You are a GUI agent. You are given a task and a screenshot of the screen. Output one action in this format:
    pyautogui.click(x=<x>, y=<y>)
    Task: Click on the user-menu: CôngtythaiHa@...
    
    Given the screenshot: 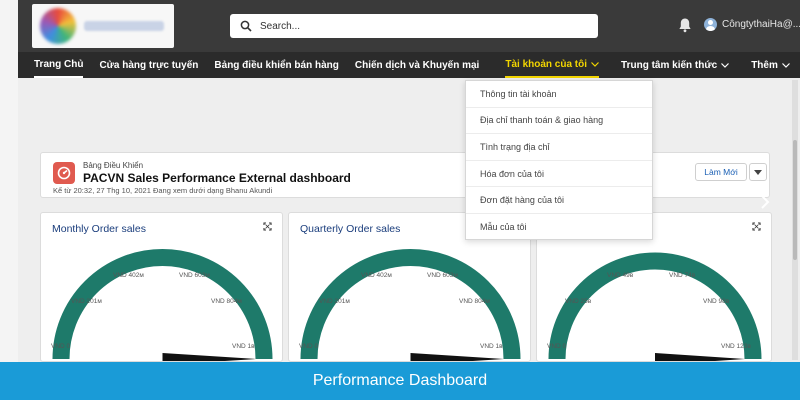 What is the action you would take?
    pyautogui.click(x=752, y=24)
    